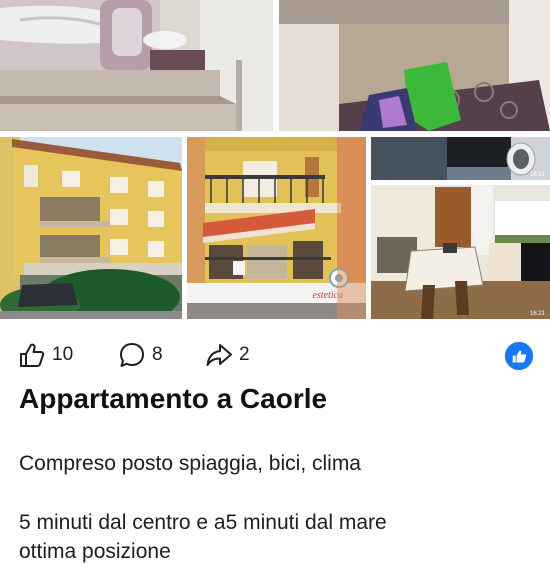 The image size is (550, 564). I want to click on comment-button: 8, so click(140, 355).